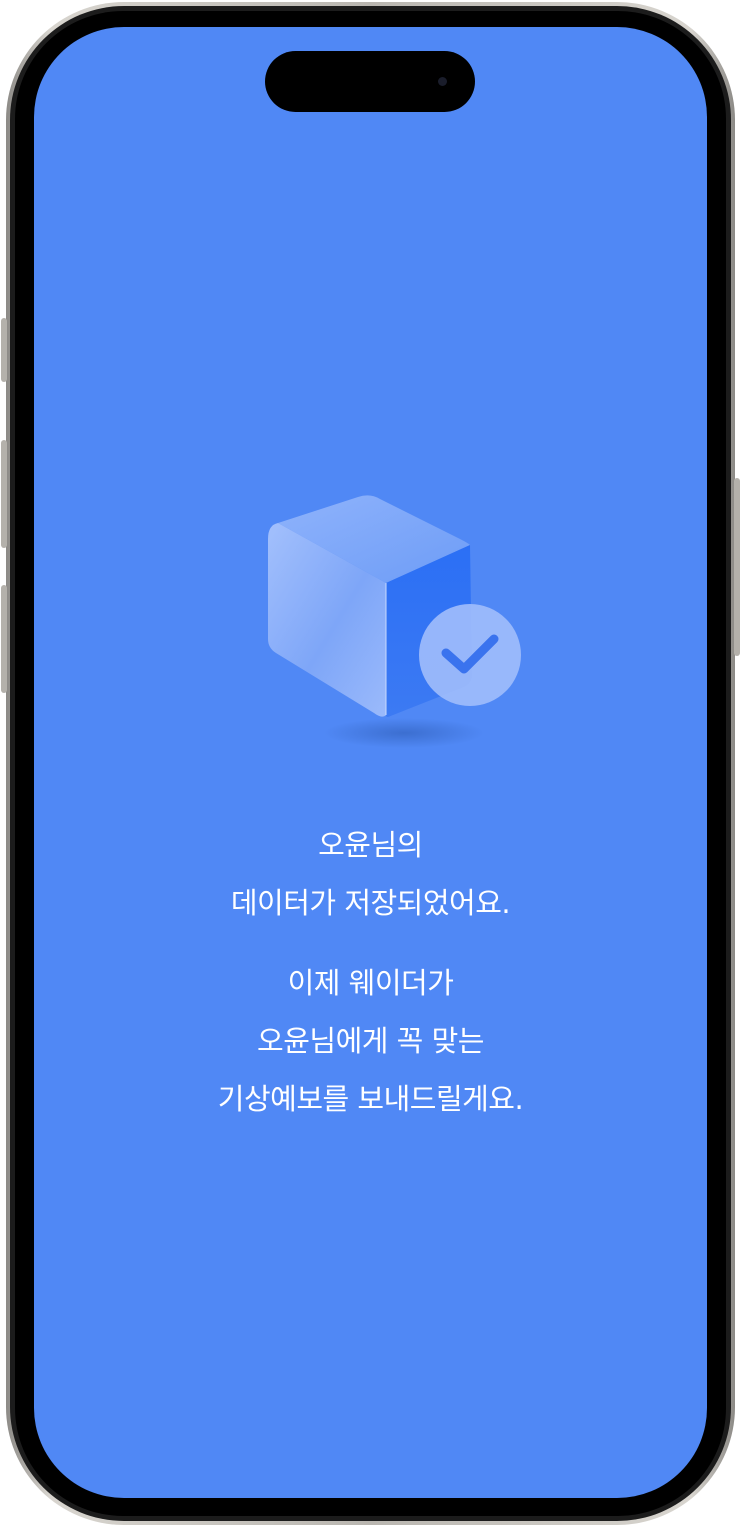  I want to click on forecast-message-line: 이제 웨이더가, so click(370, 983).